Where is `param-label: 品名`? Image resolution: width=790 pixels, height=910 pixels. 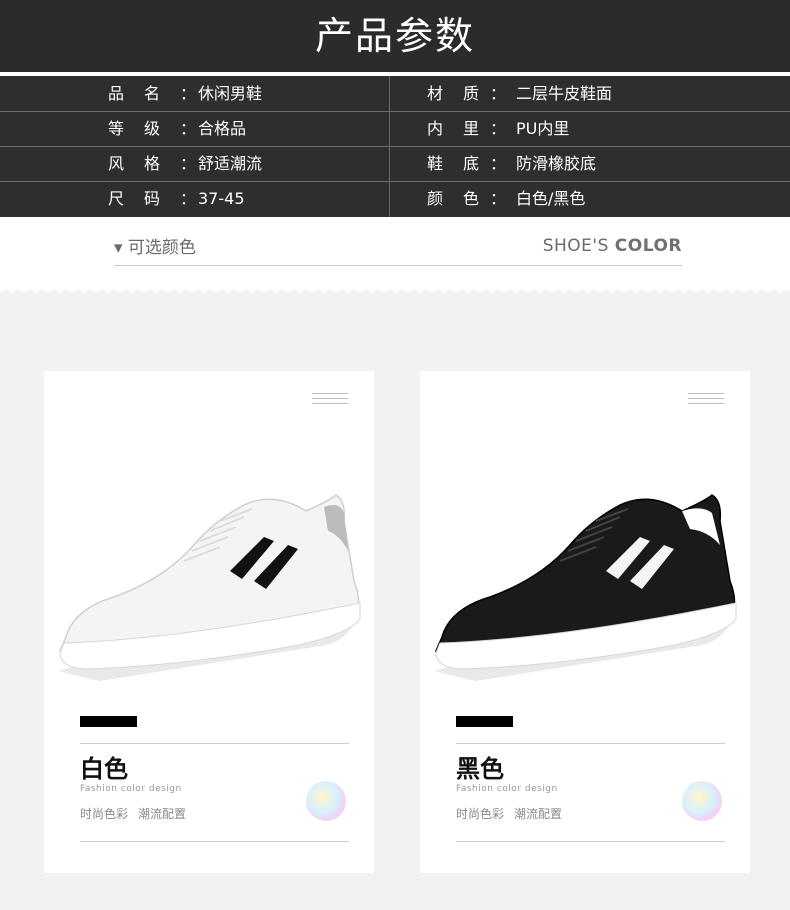
param-label: 品名 is located at coordinates (144, 93).